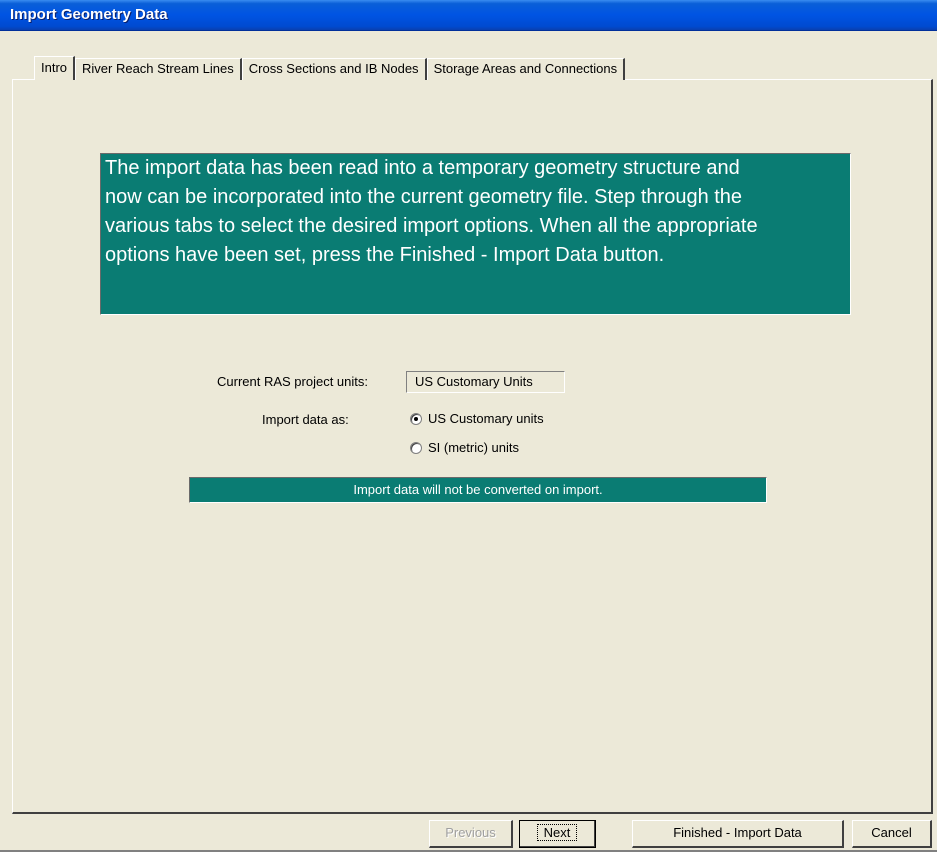  I want to click on finished-import-button-label: Finished - Import Data, so click(737, 832).